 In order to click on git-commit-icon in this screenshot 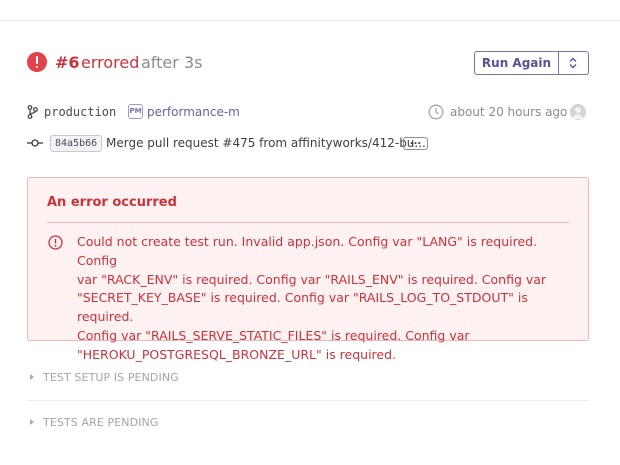, I will do `click(35, 143)`.